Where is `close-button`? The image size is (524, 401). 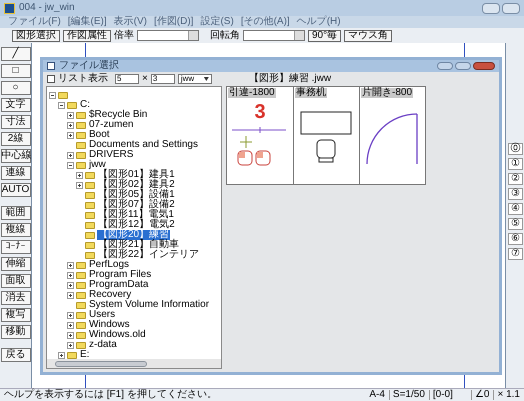
close-button is located at coordinates (484, 66).